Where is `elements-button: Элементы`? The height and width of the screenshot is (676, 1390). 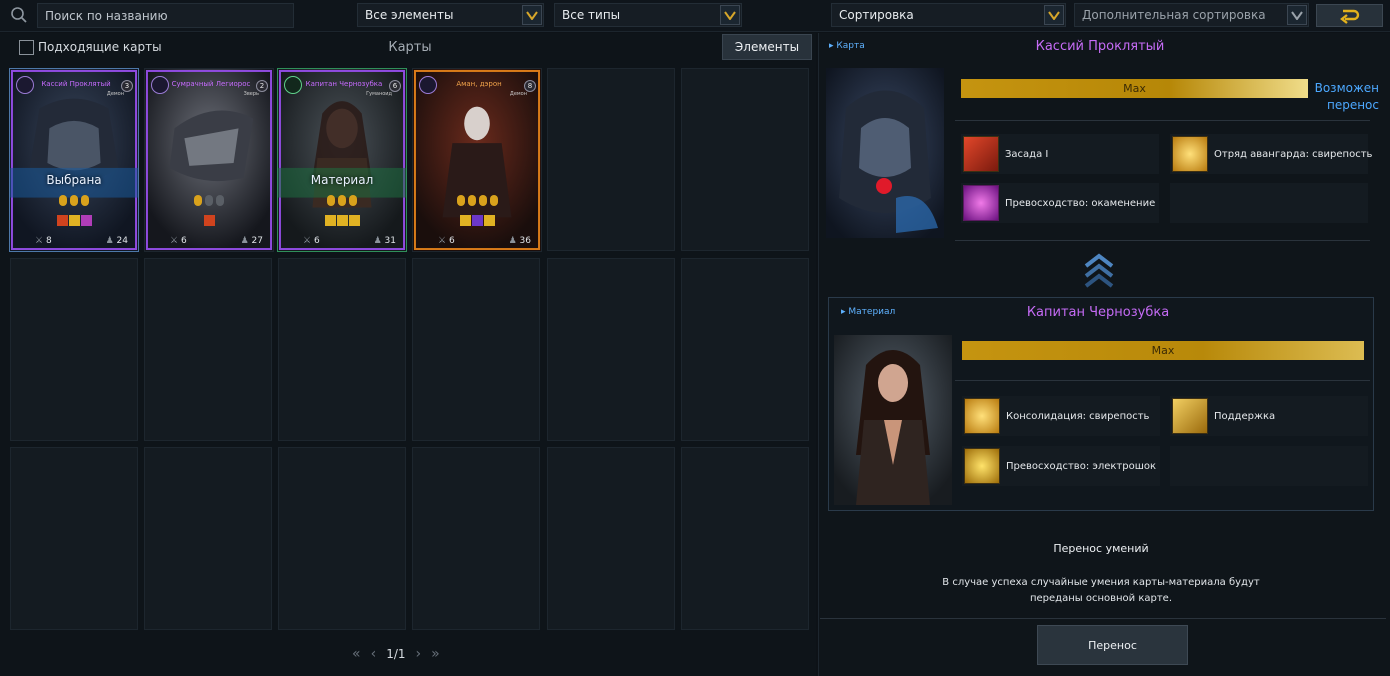
elements-button: Элементы is located at coordinates (767, 47).